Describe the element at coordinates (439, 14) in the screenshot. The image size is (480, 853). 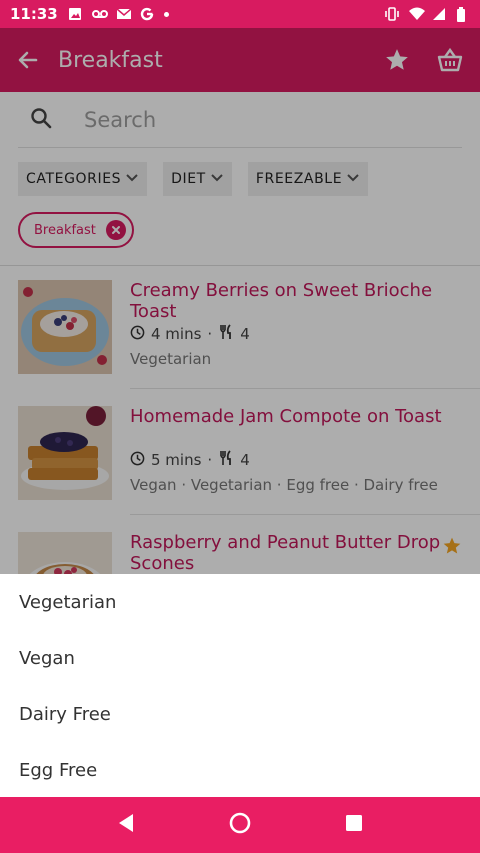
I see `signal-icon` at that location.